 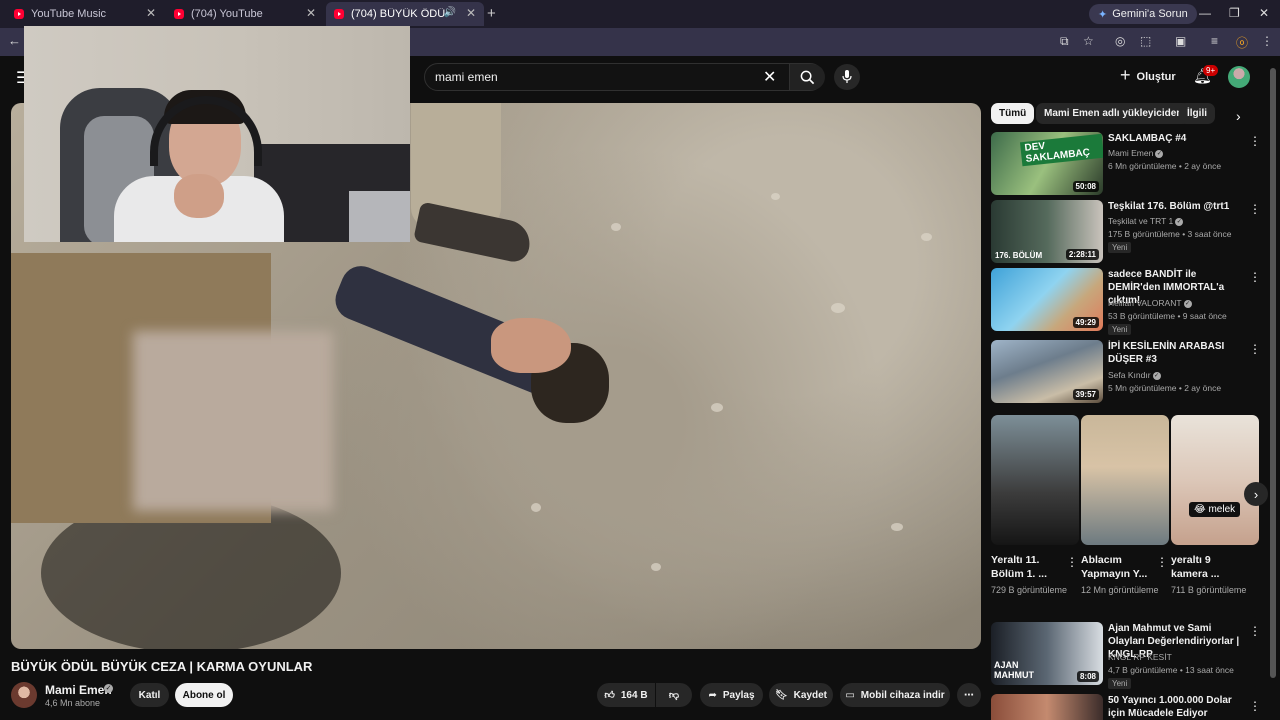 What do you see at coordinates (895, 695) in the screenshot?
I see `download-to-mobile-button: ▭ Mobil cihaza indir` at bounding box center [895, 695].